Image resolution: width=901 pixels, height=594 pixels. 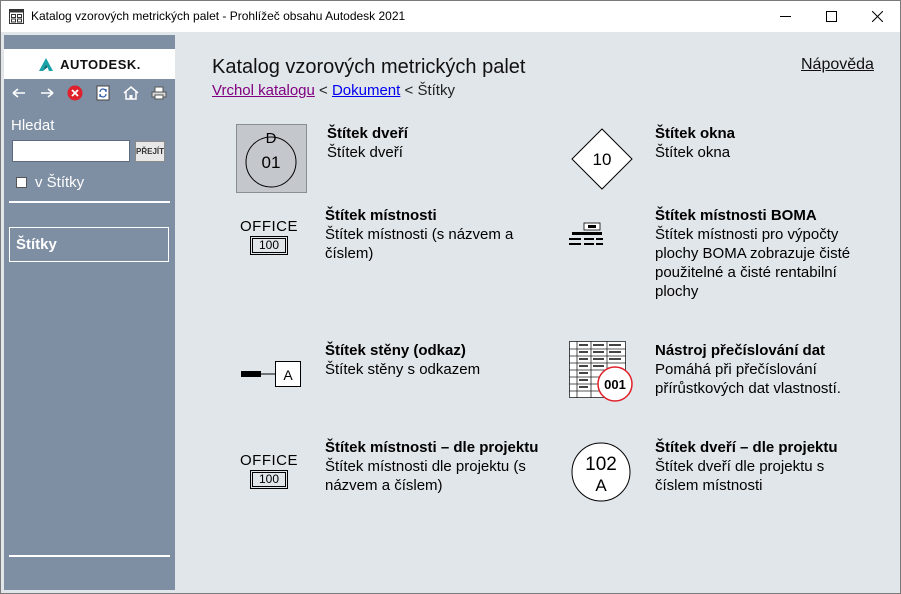 I want to click on scope-checkbox-row: v Štítky, so click(x=50, y=182).